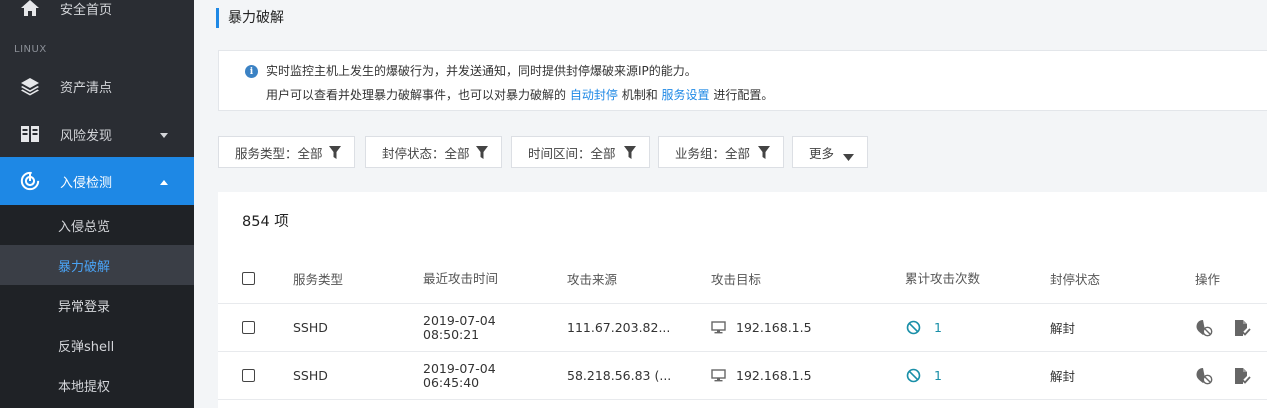  Describe the element at coordinates (86, 183) in the screenshot. I see `nav-intrusion-label: 入侵检测` at that location.